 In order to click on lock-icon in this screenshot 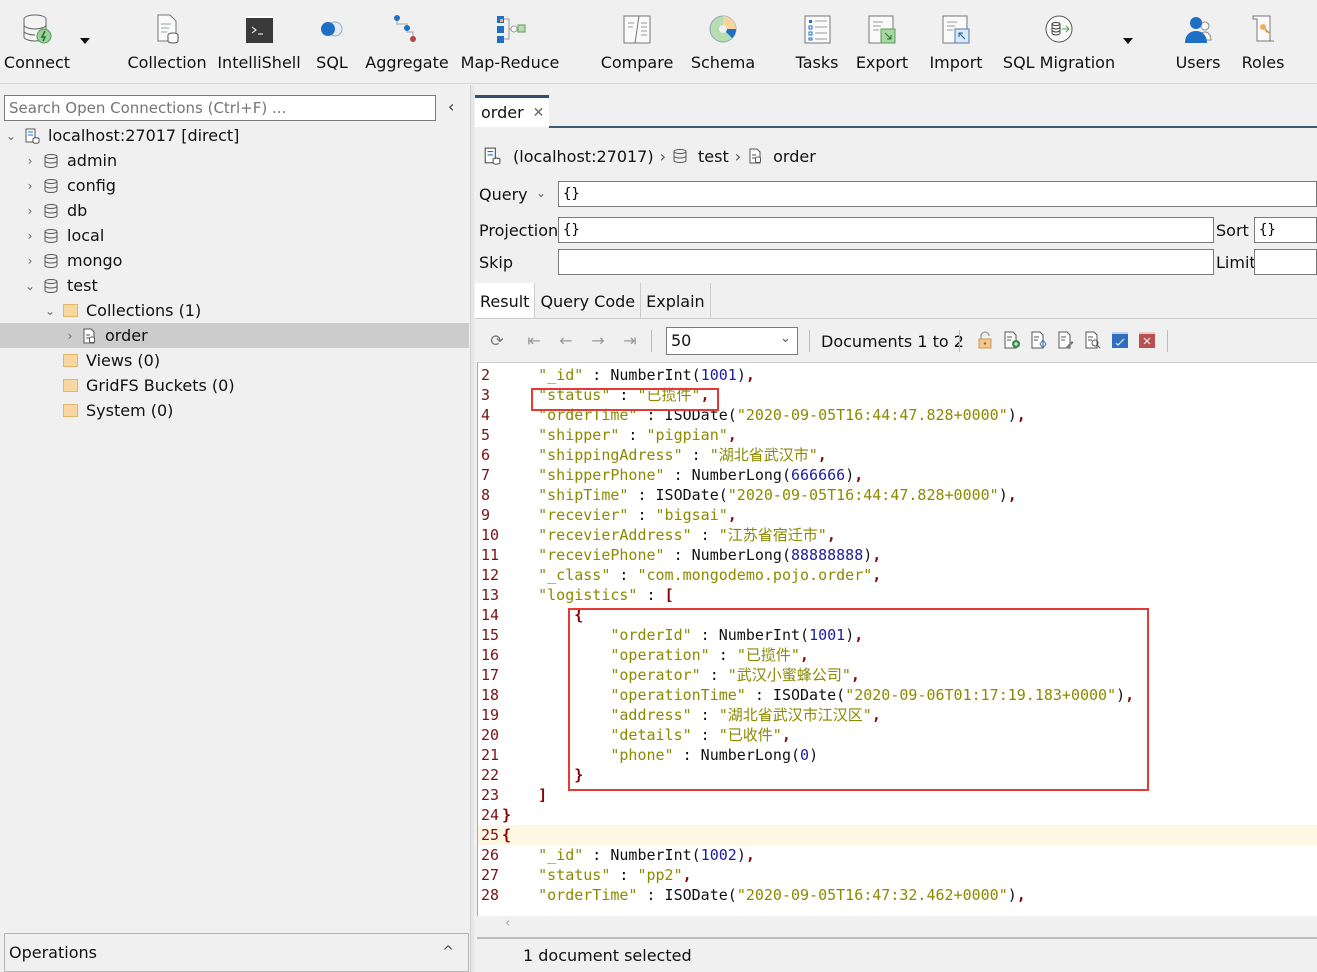, I will do `click(985, 340)`.